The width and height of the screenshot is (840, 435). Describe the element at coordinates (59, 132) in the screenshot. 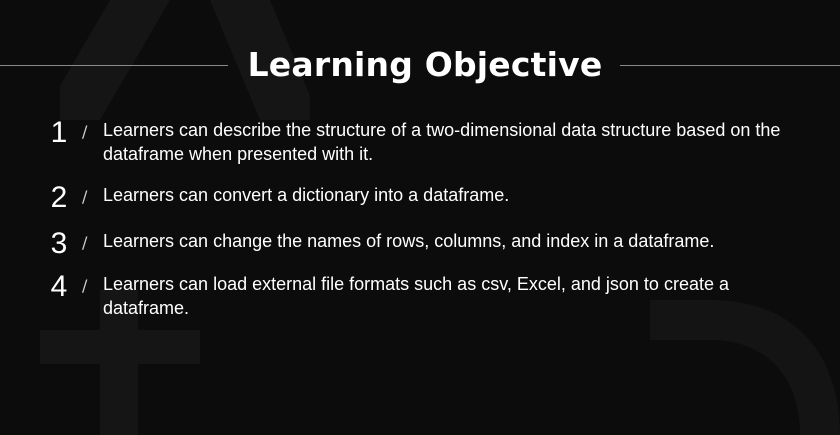

I see `objective-number: 1` at that location.